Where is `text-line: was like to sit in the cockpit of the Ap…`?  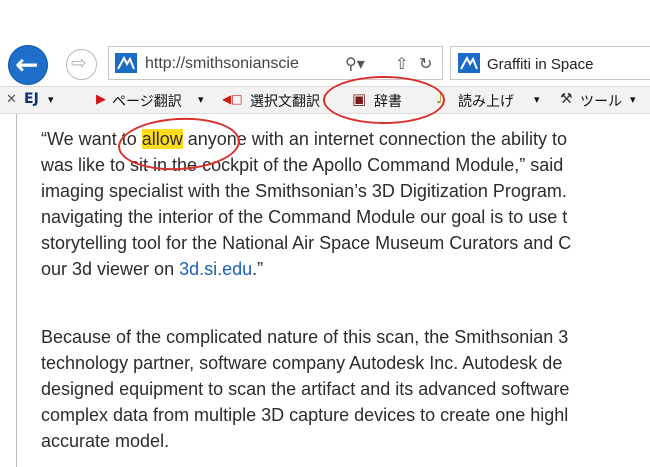
text-line: was like to sit in the cockpit of the Ap… is located at coordinates (302, 165).